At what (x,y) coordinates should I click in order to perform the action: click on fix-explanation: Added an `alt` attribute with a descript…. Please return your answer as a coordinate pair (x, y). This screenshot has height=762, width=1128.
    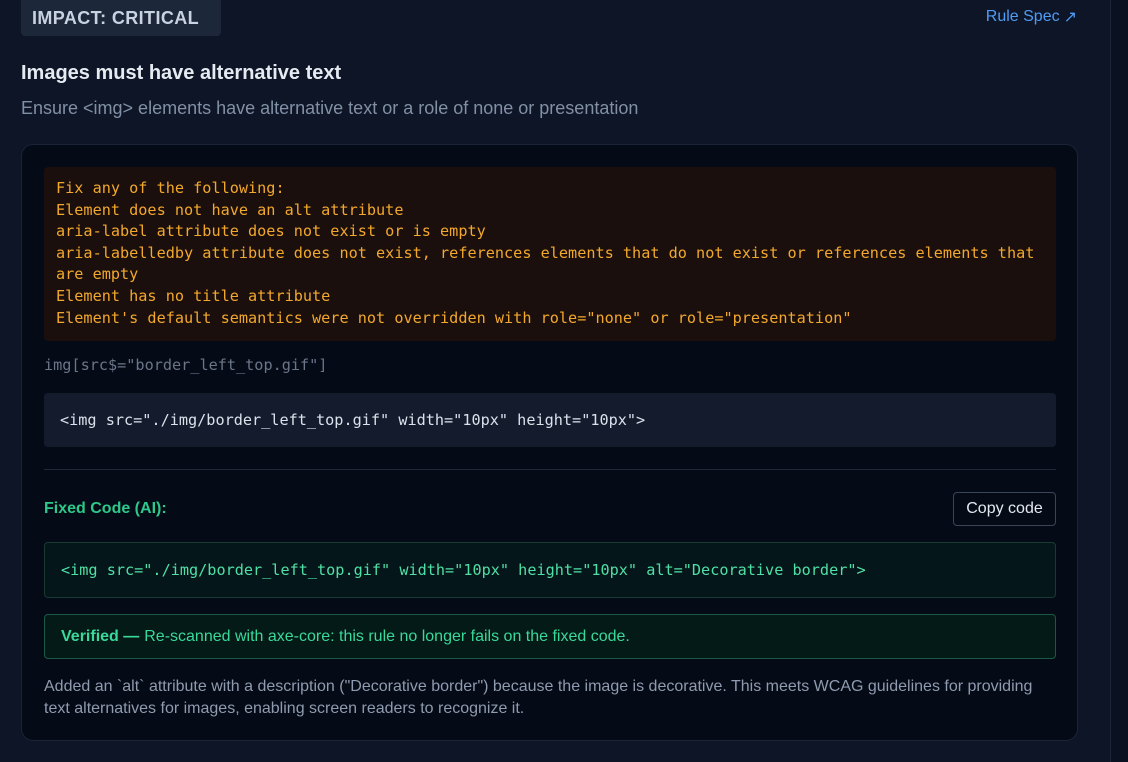
    Looking at the image, I should click on (538, 697).